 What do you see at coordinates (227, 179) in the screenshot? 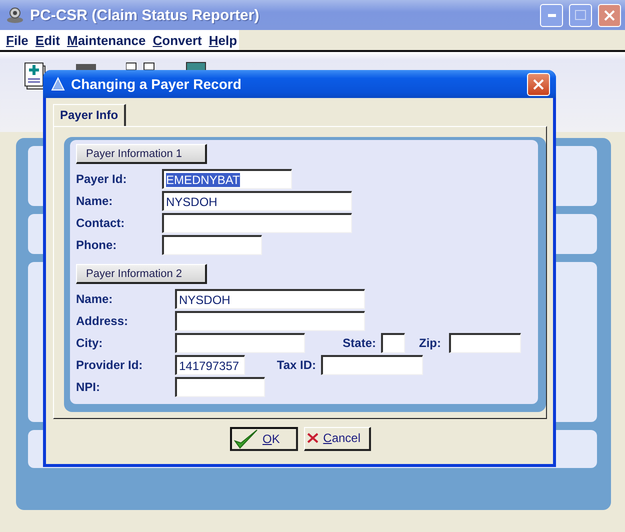
I see `input-field: EMEDNYBAT` at bounding box center [227, 179].